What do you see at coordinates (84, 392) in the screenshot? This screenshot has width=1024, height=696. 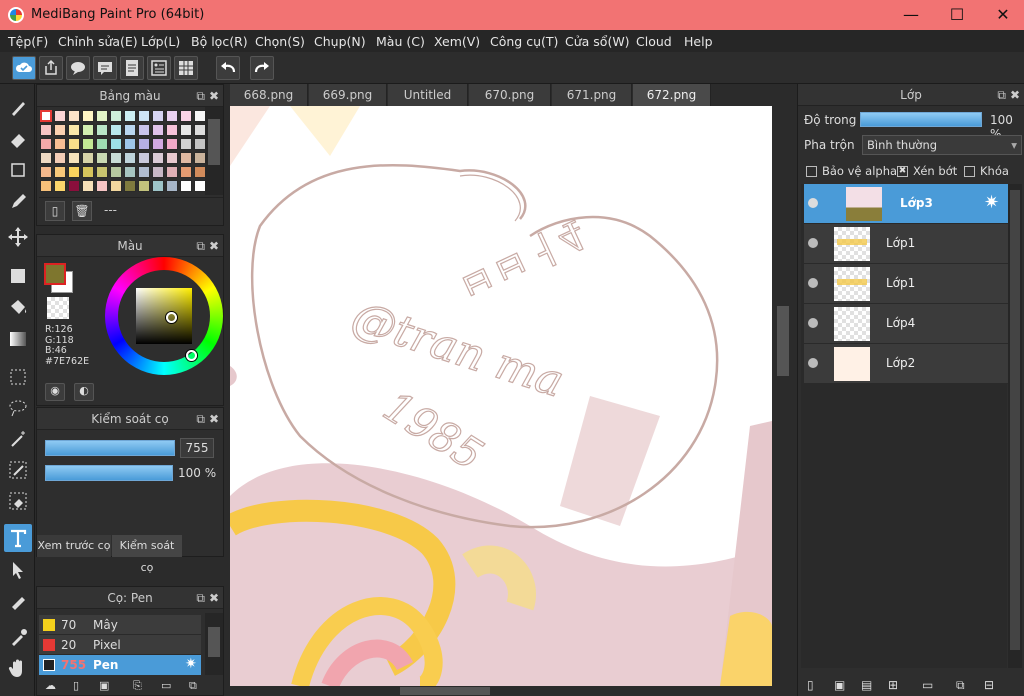 I see `color-settings-icon: ◐` at bounding box center [84, 392].